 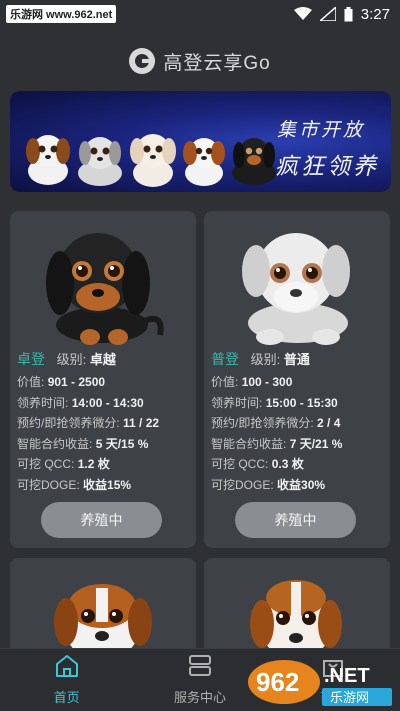 I want to click on time-row: 领养时间: 15:00 - 15:30, so click(x=274, y=402).